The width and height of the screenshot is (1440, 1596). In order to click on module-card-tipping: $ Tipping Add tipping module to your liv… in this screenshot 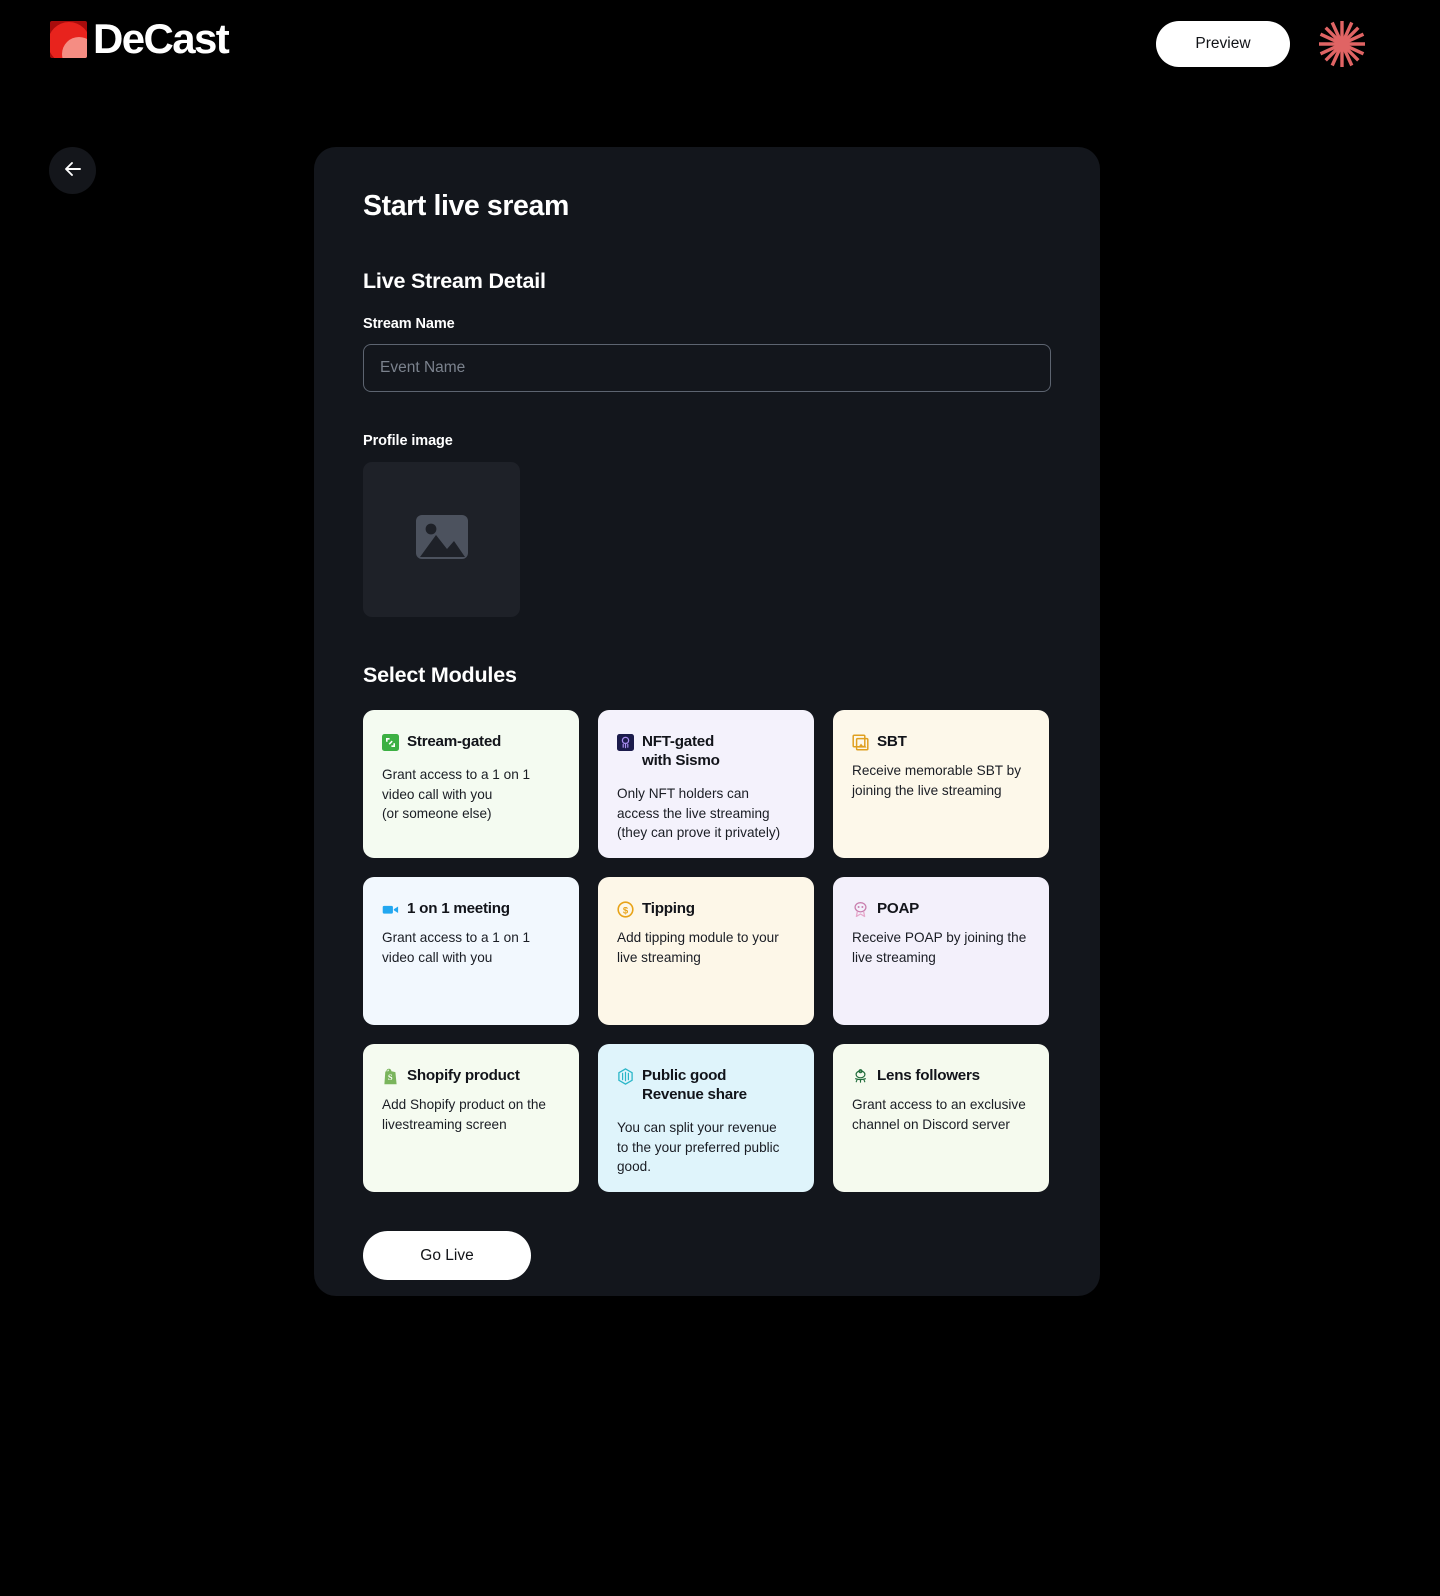, I will do `click(706, 951)`.